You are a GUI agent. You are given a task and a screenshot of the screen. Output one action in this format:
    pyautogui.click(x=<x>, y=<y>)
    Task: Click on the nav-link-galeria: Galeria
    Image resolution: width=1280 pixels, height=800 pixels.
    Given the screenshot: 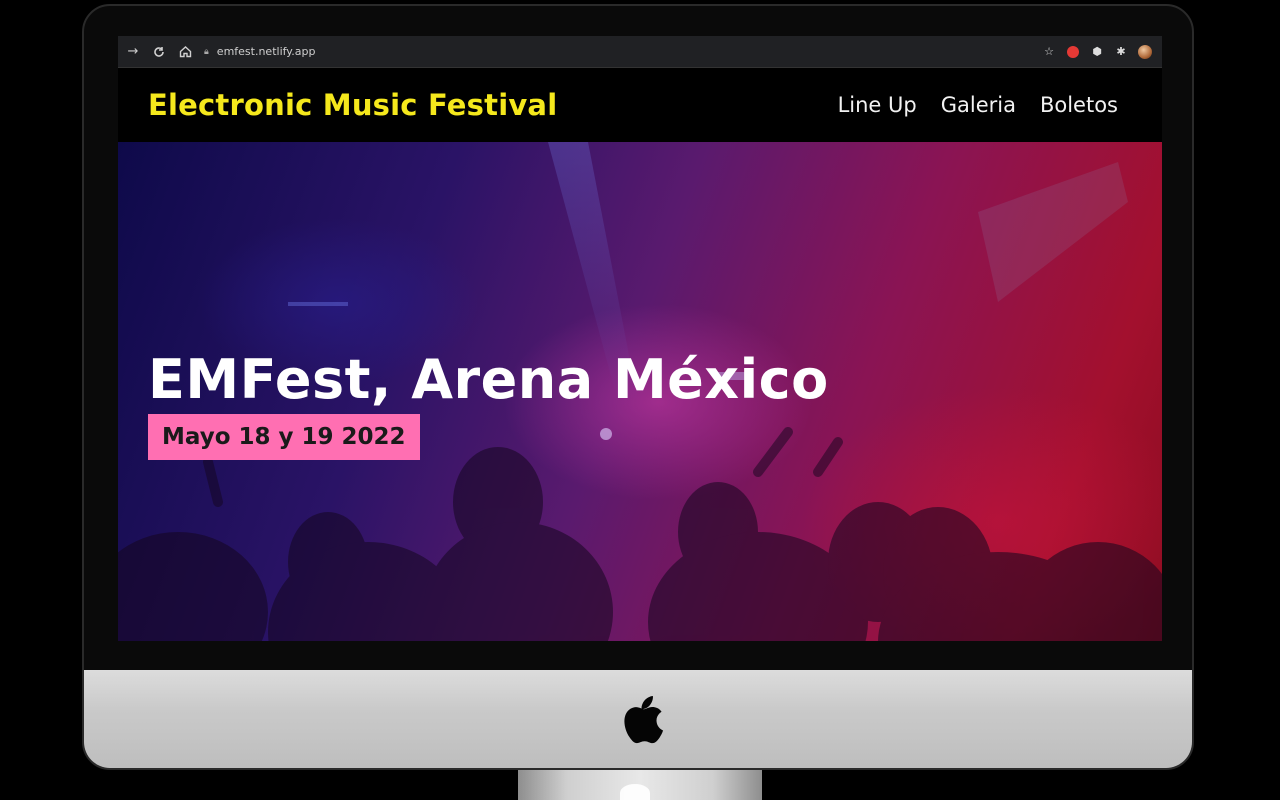 What is the action you would take?
    pyautogui.click(x=978, y=105)
    